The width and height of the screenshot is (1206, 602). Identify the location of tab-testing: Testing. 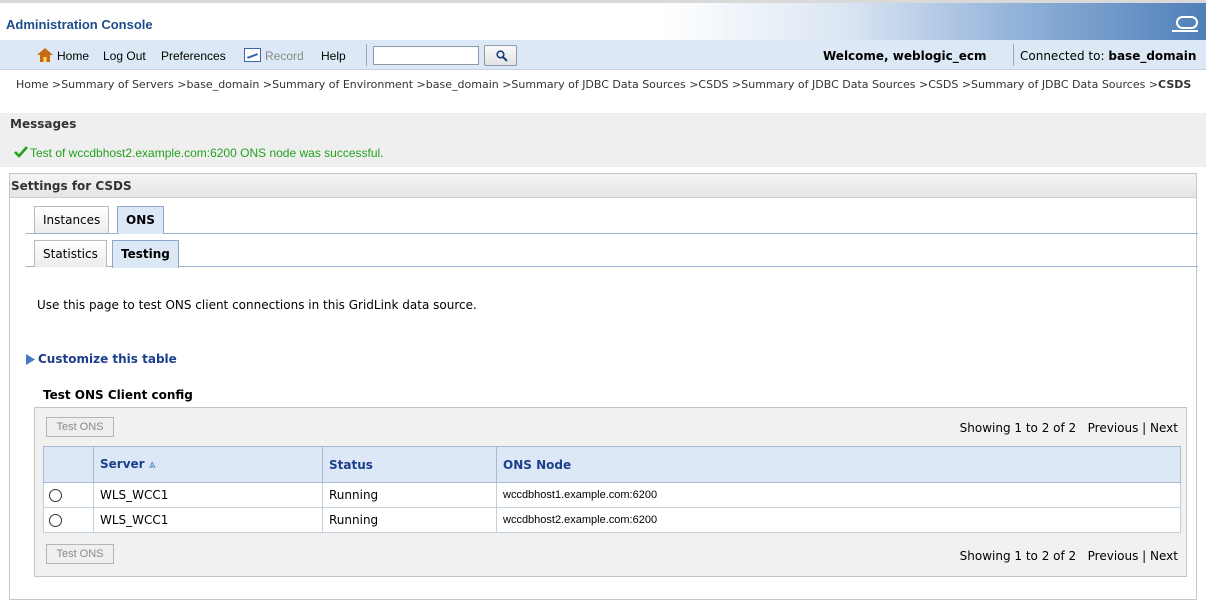
(145, 254).